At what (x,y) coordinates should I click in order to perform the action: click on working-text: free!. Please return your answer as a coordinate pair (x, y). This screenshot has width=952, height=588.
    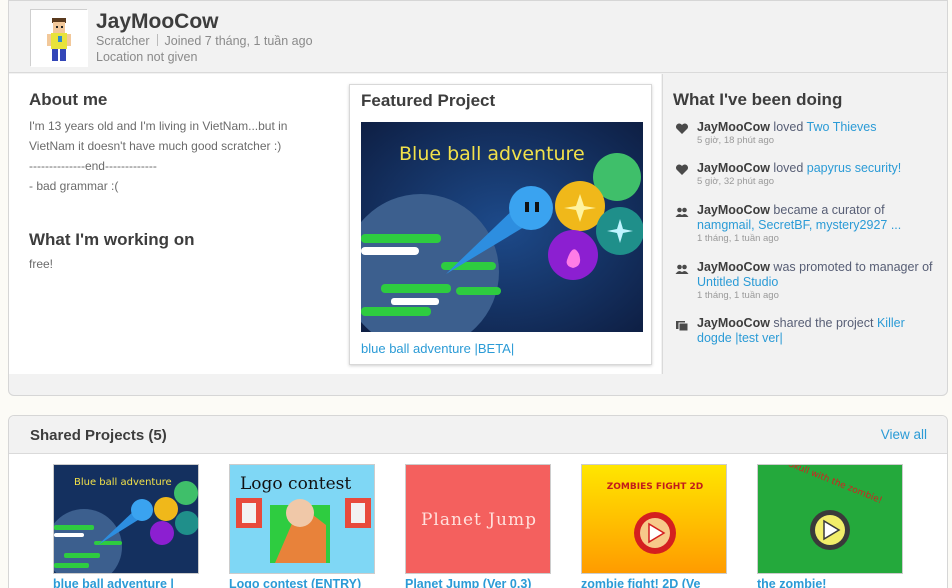
    Looking at the image, I should click on (41, 264).